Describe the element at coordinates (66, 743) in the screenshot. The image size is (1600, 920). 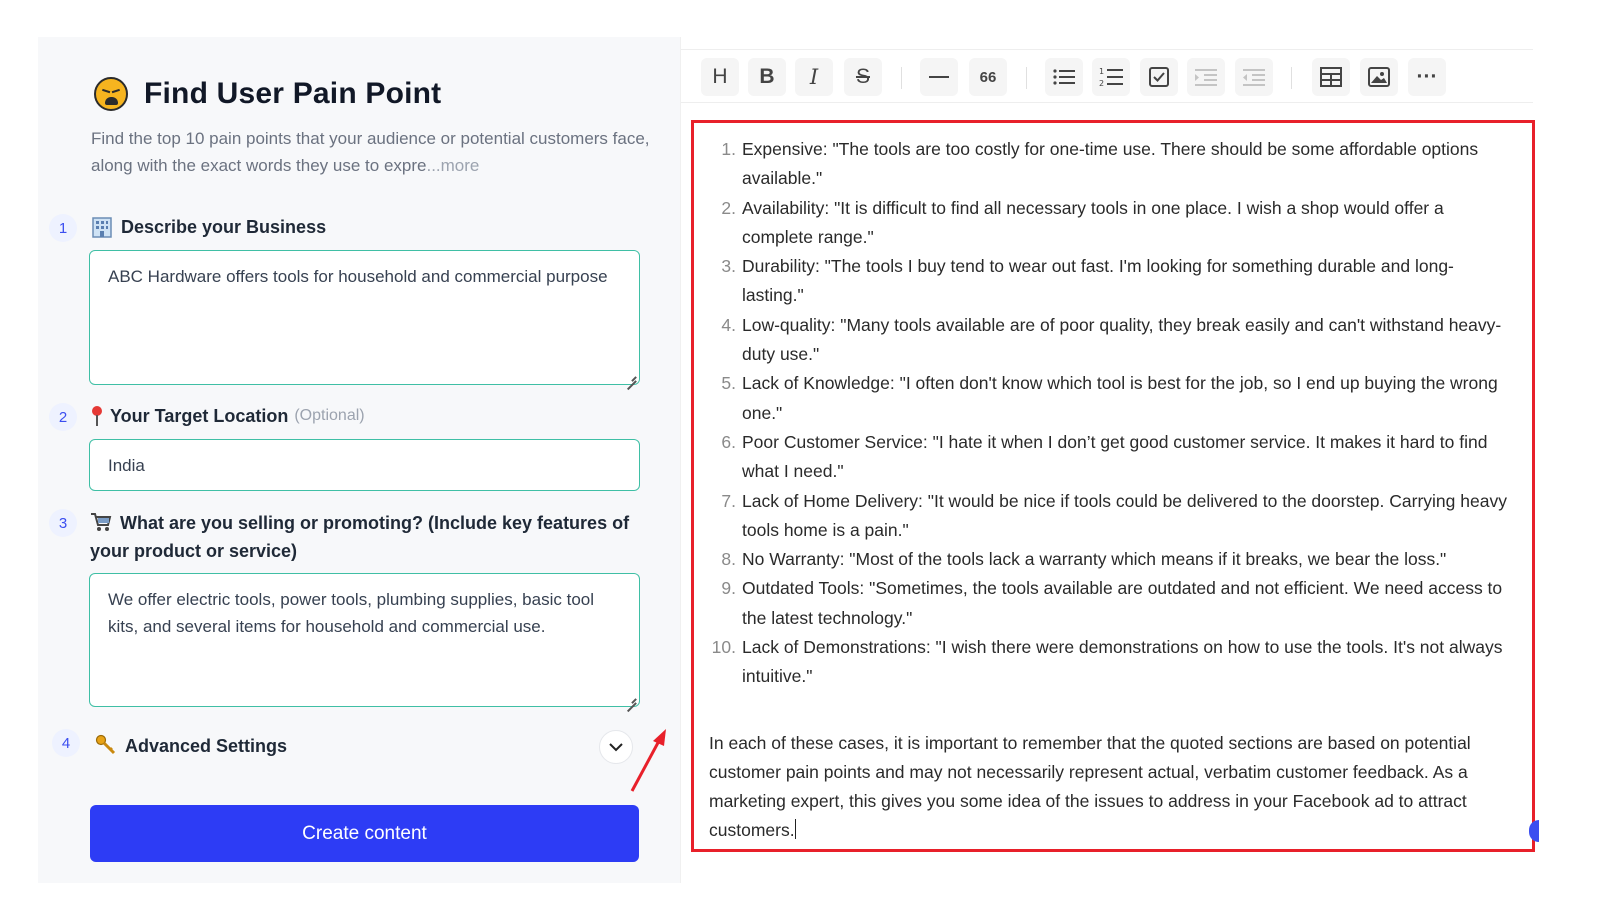
I see `step-number-4: 4` at that location.